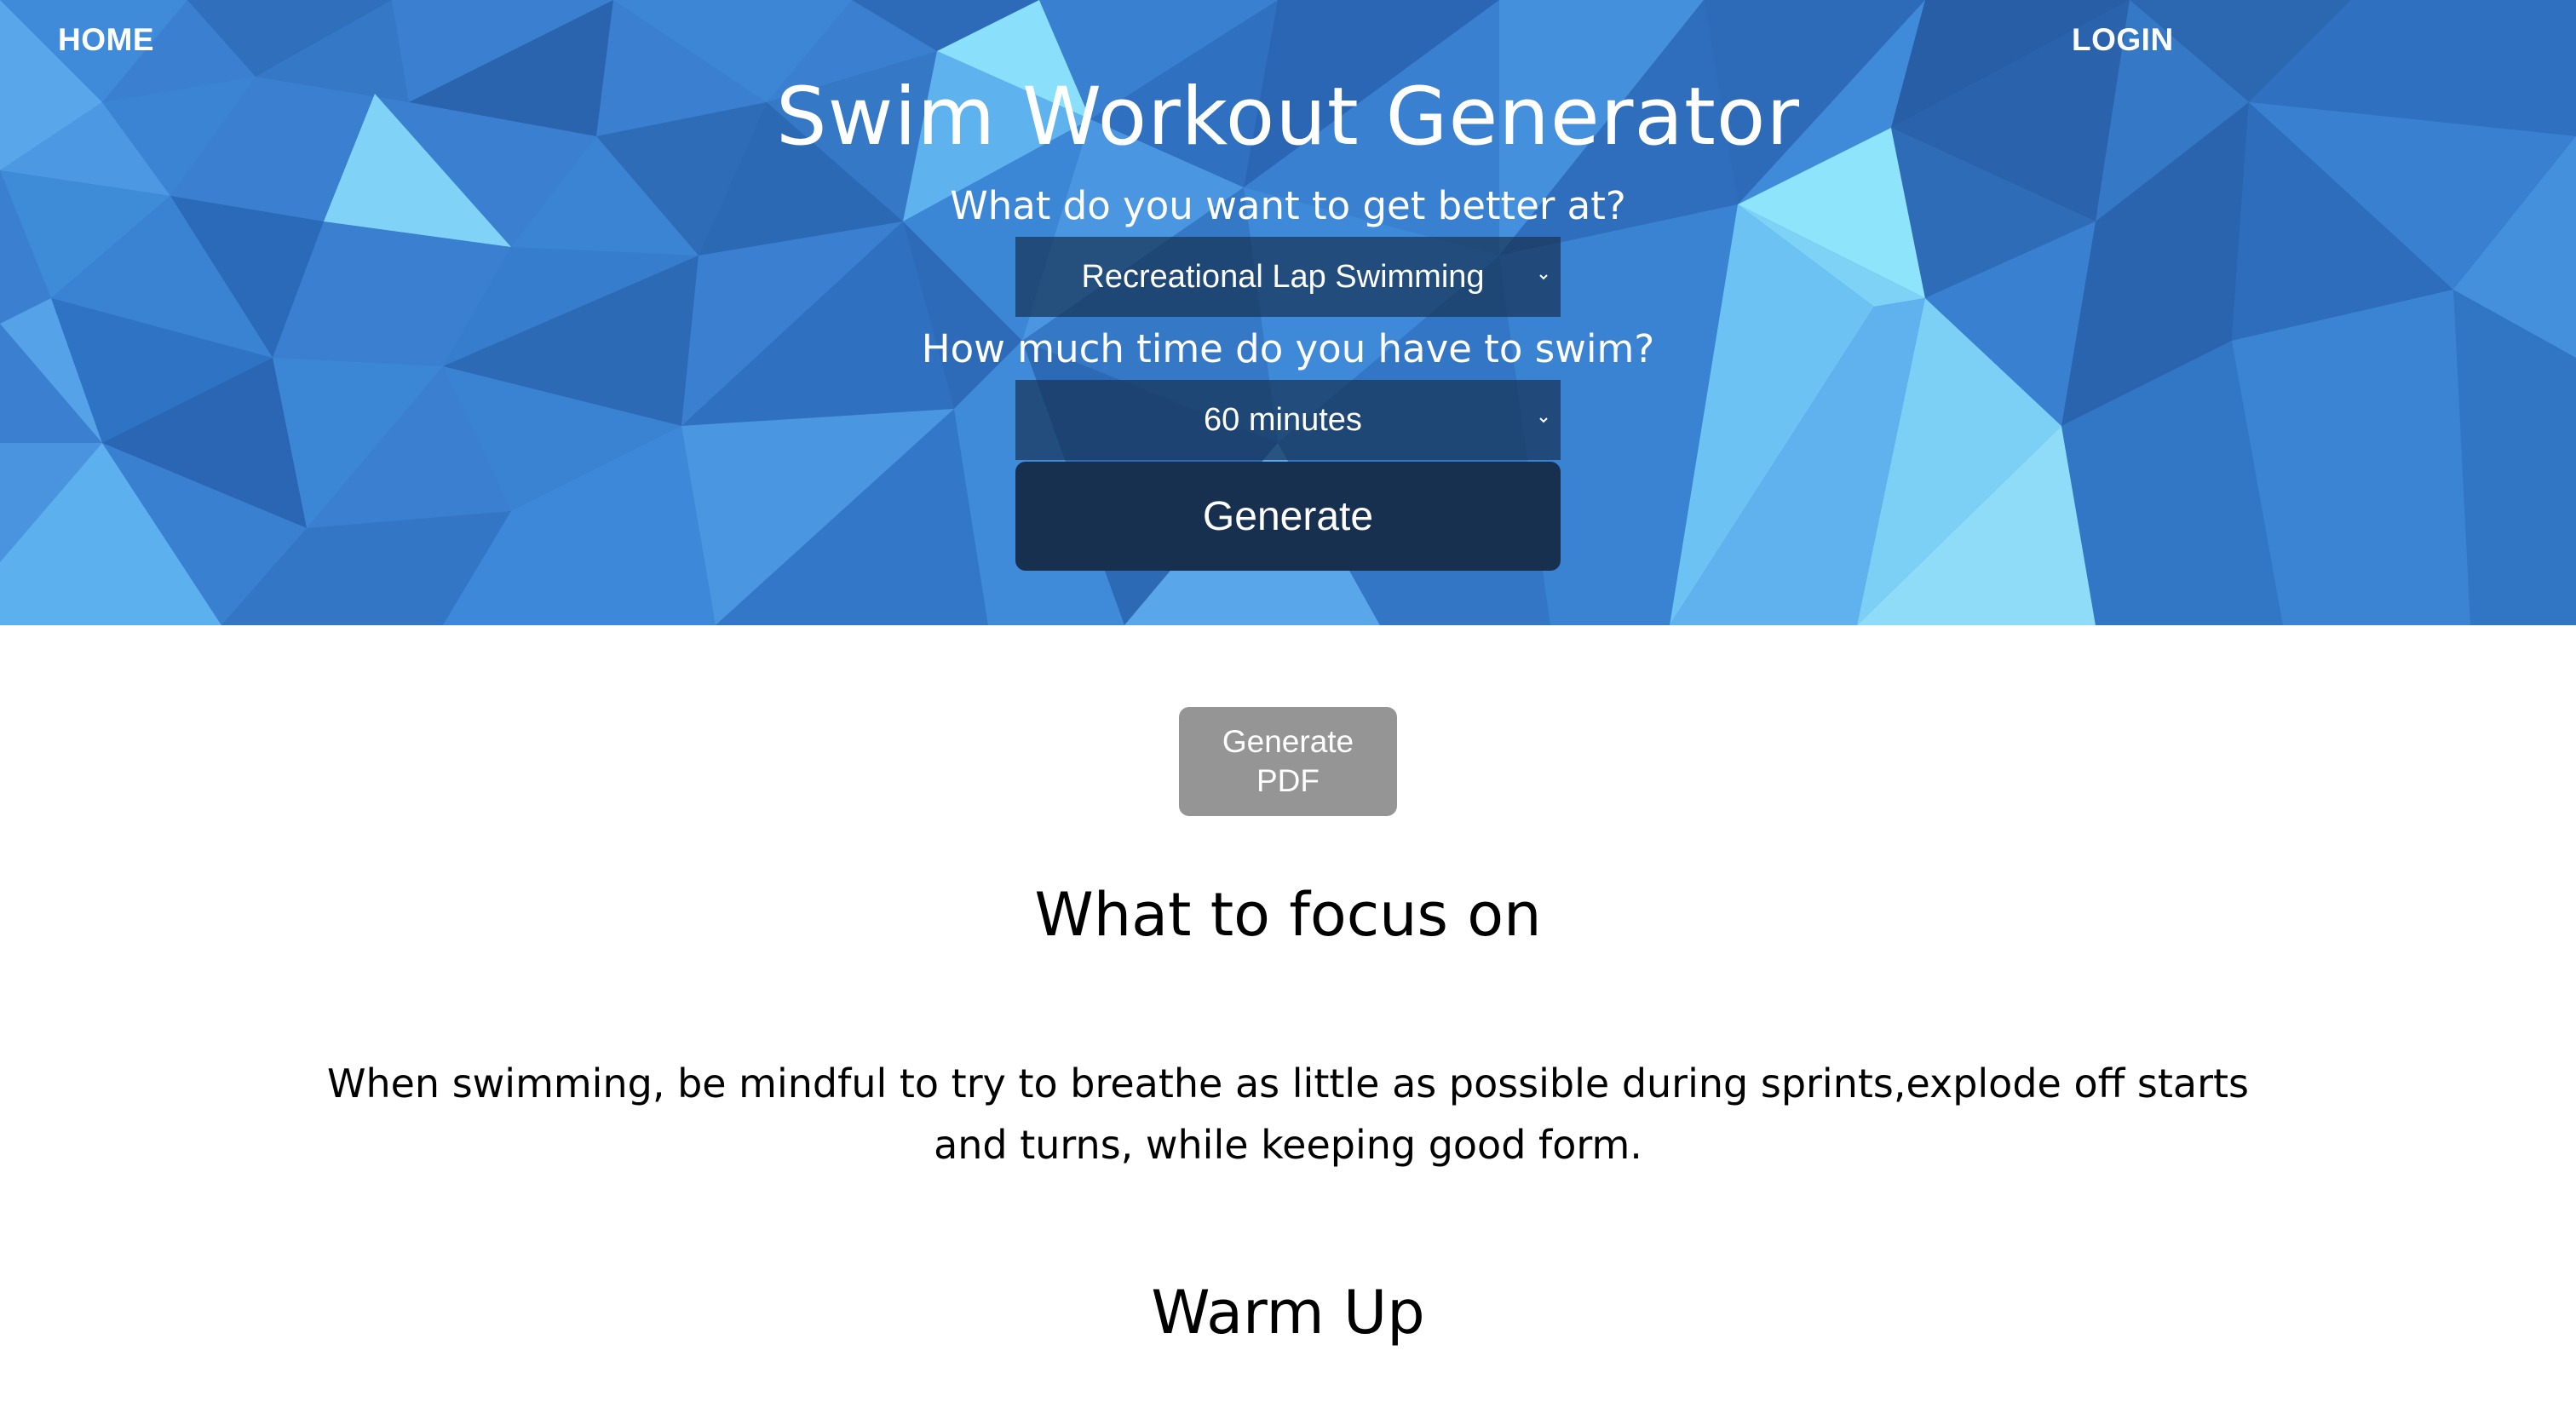 The width and height of the screenshot is (2576, 1414). What do you see at coordinates (1288, 205) in the screenshot?
I see `goal-question-label: What do you want to get better at?` at bounding box center [1288, 205].